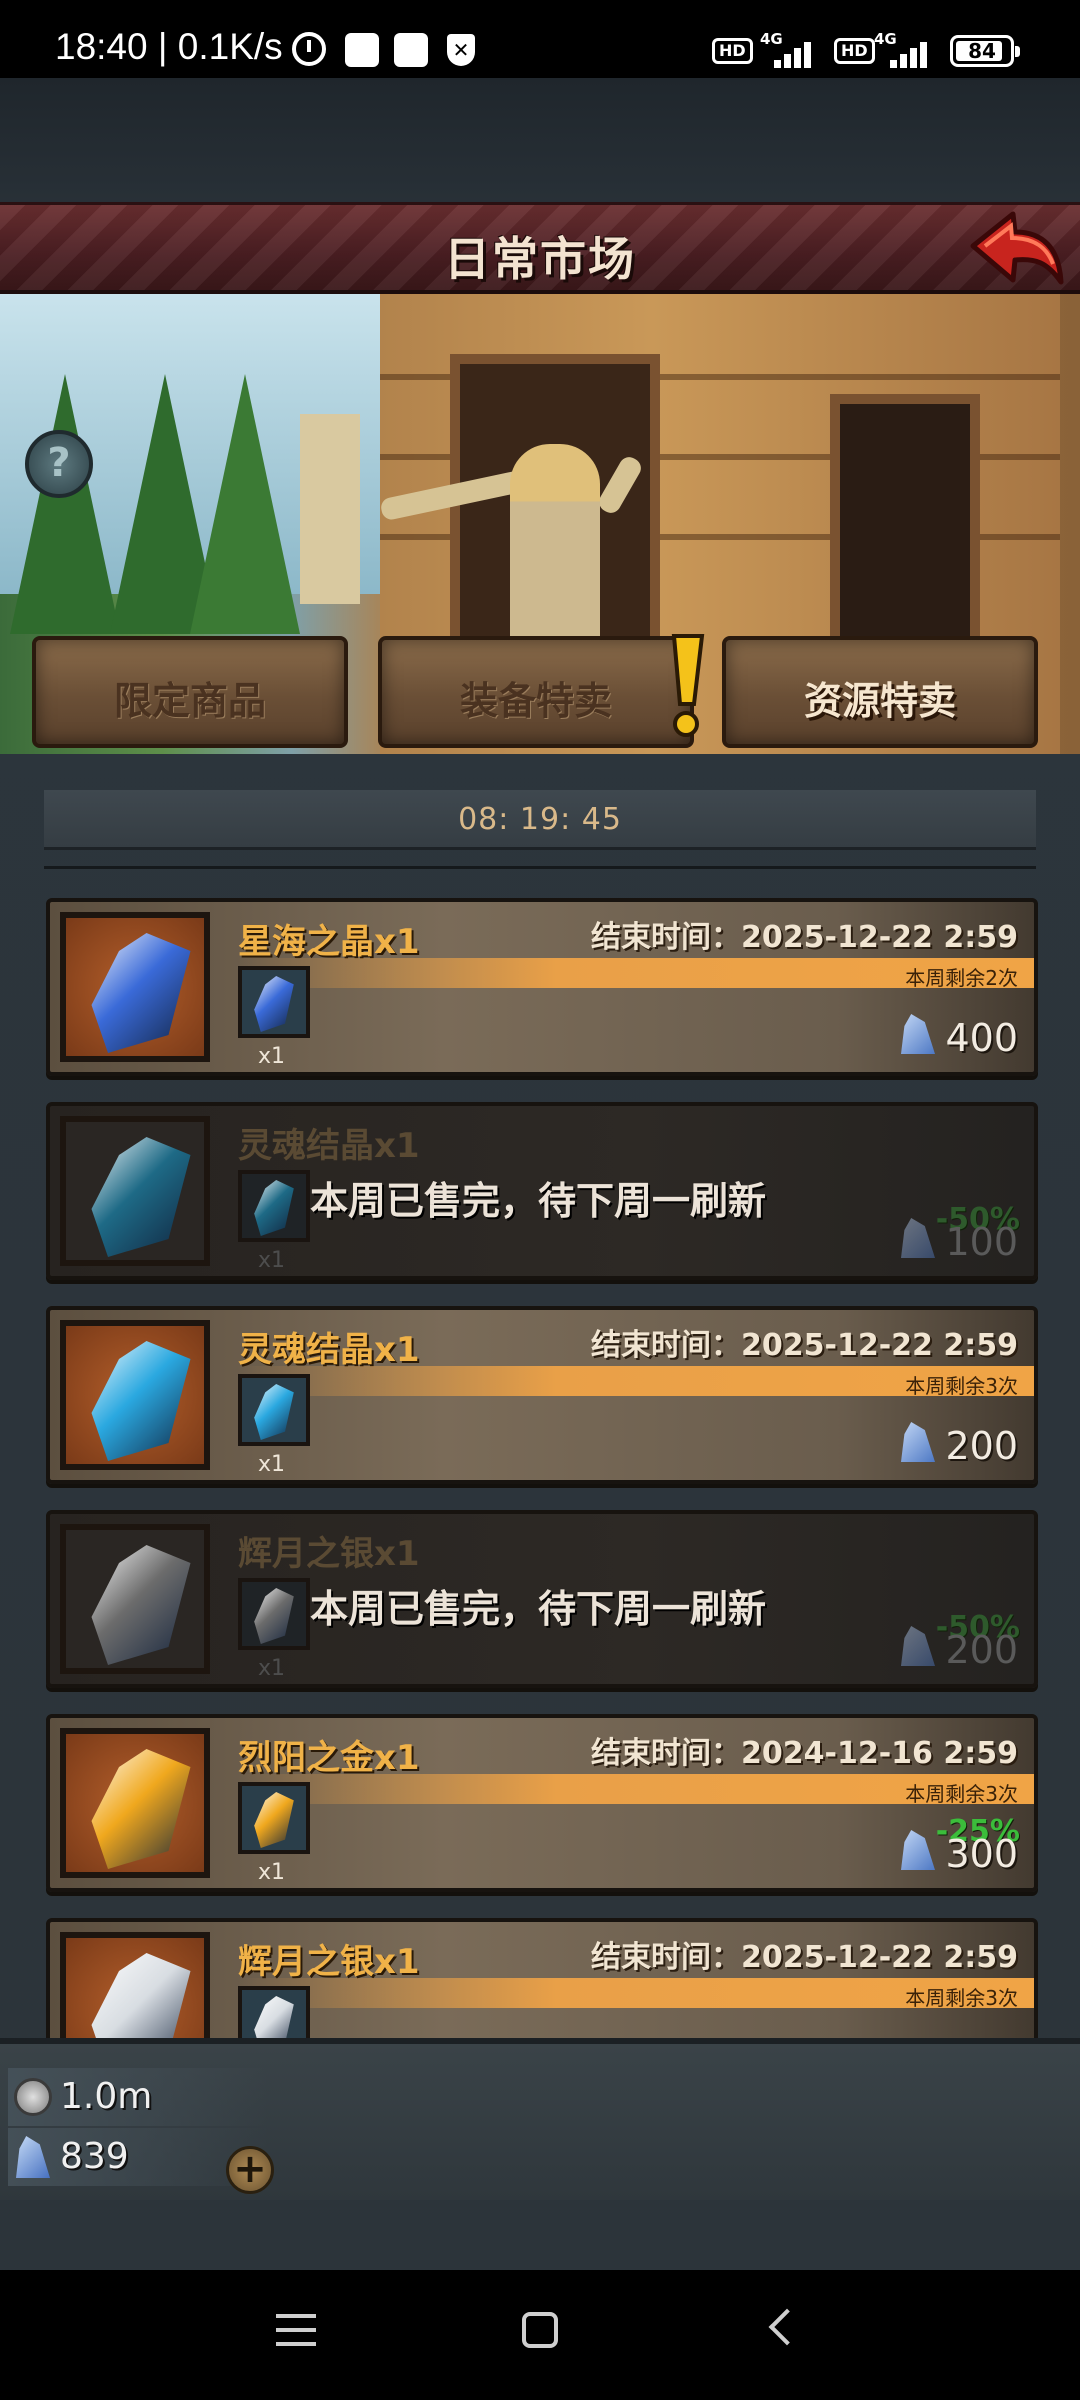 This screenshot has height=2400, width=1080. Describe the element at coordinates (879, 701) in the screenshot. I see `tab-label: 资源特卖` at that location.